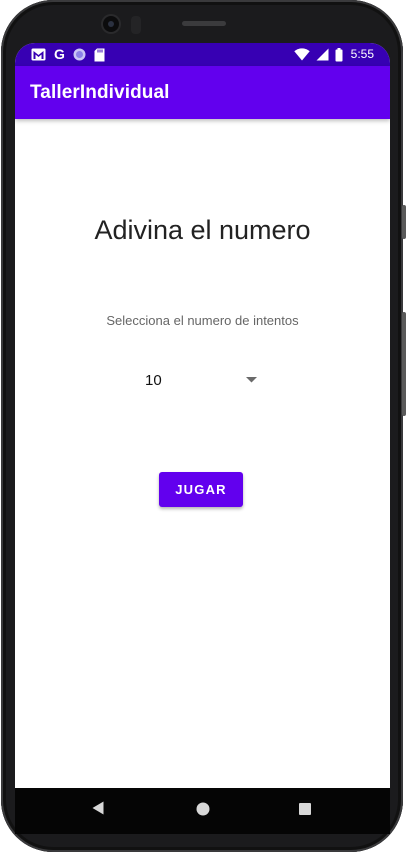 The height and width of the screenshot is (855, 406). What do you see at coordinates (251, 380) in the screenshot?
I see `dropdown-arrow-icon` at bounding box center [251, 380].